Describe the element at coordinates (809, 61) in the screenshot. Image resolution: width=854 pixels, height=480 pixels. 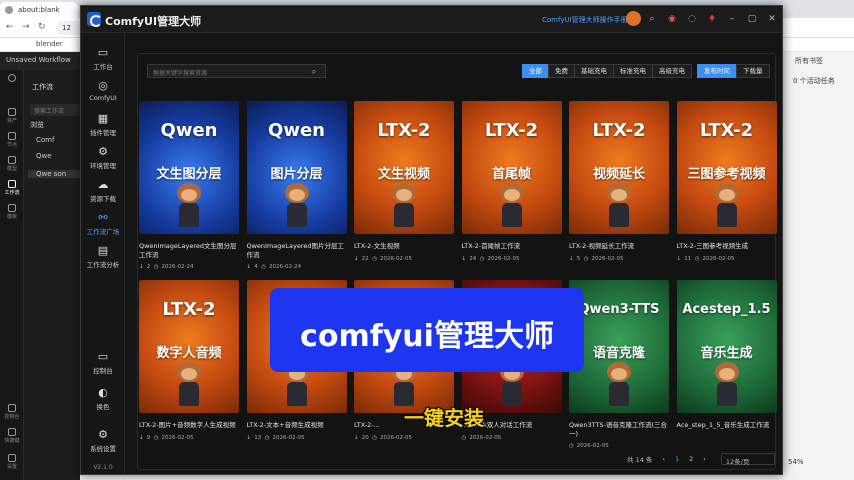
I see `all-bookmarks-link: 所有书签` at that location.